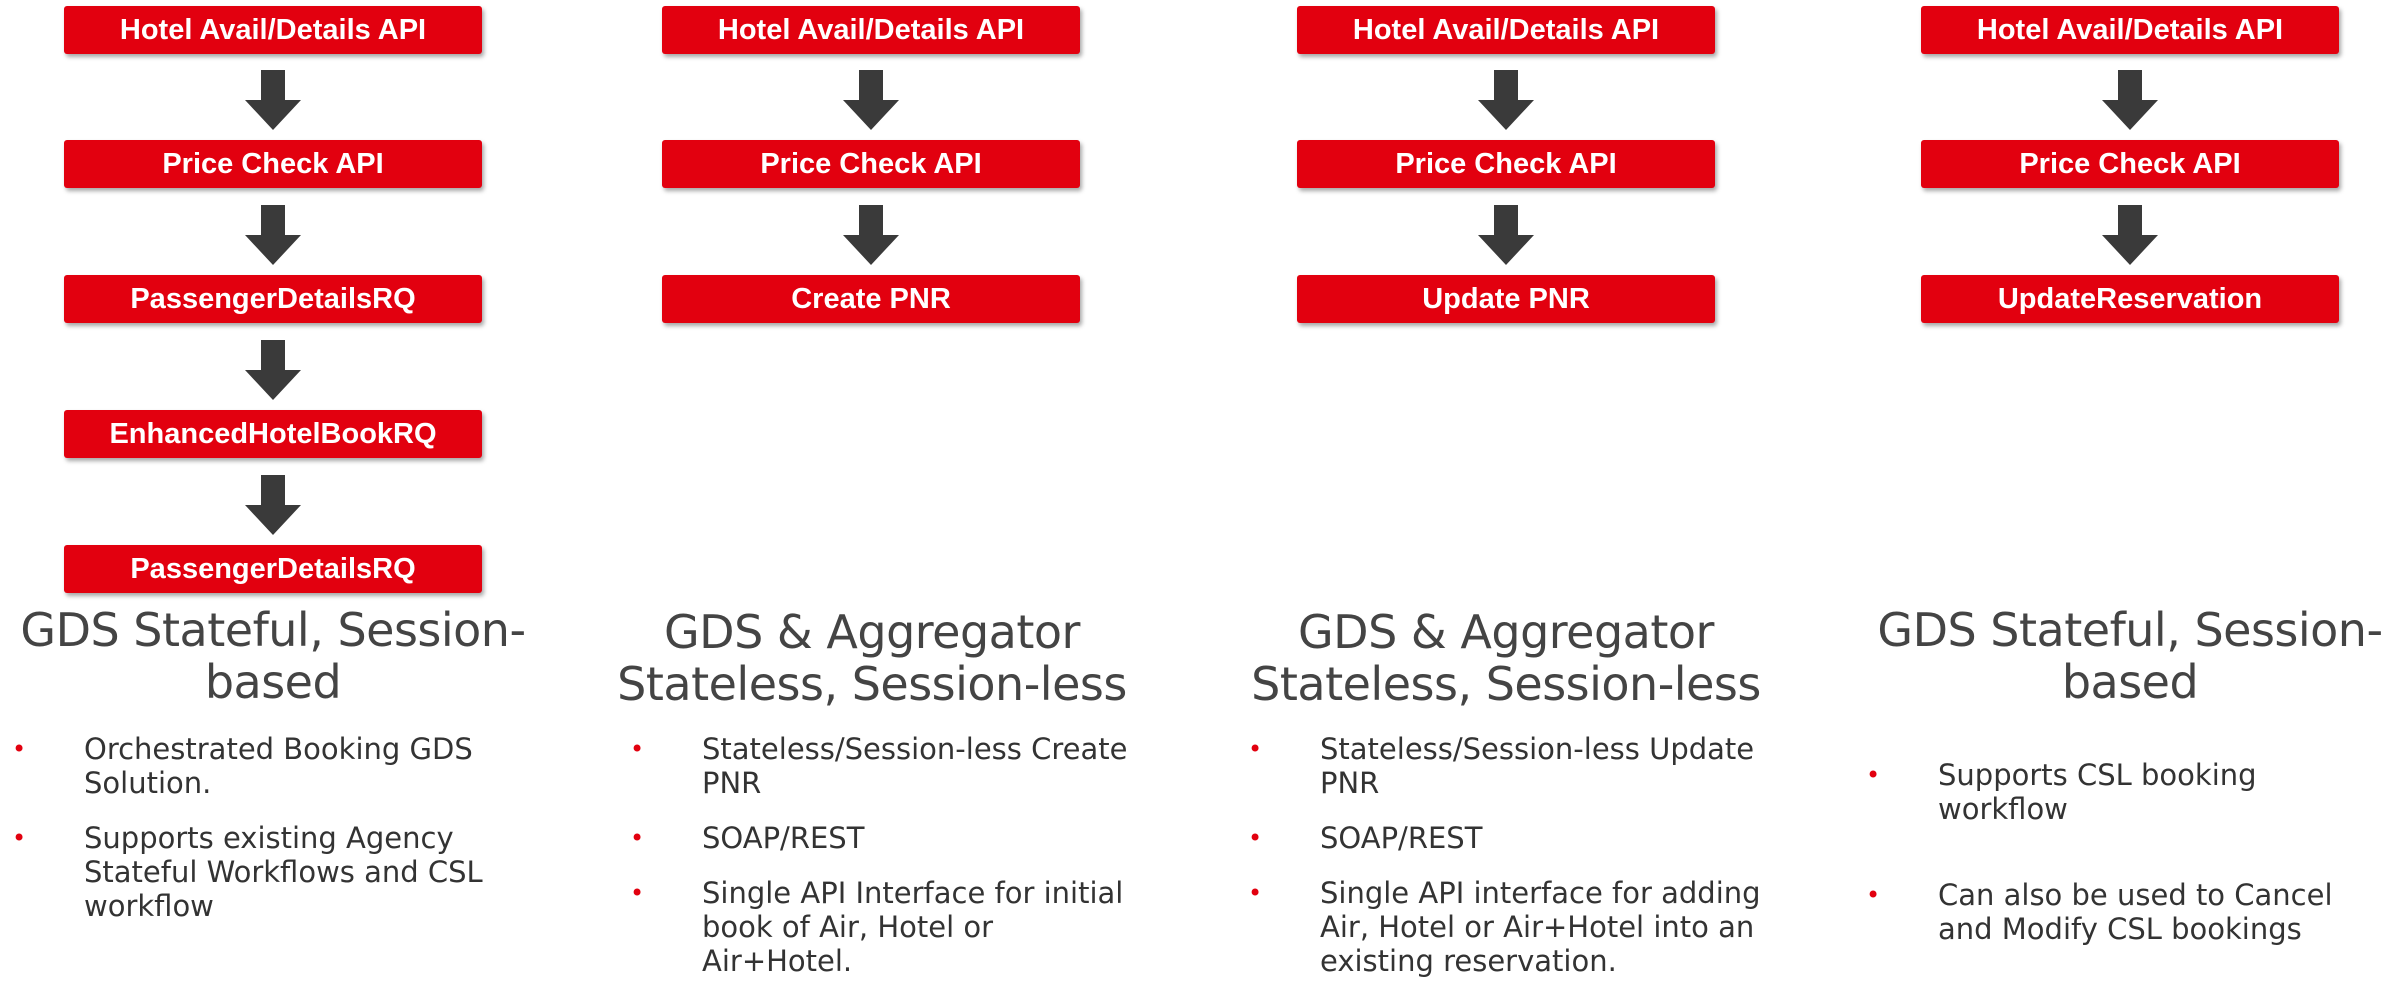 This screenshot has width=2382, height=999. What do you see at coordinates (2120, 929) in the screenshot?
I see `feature-text-line: and Modify CSL bookings` at bounding box center [2120, 929].